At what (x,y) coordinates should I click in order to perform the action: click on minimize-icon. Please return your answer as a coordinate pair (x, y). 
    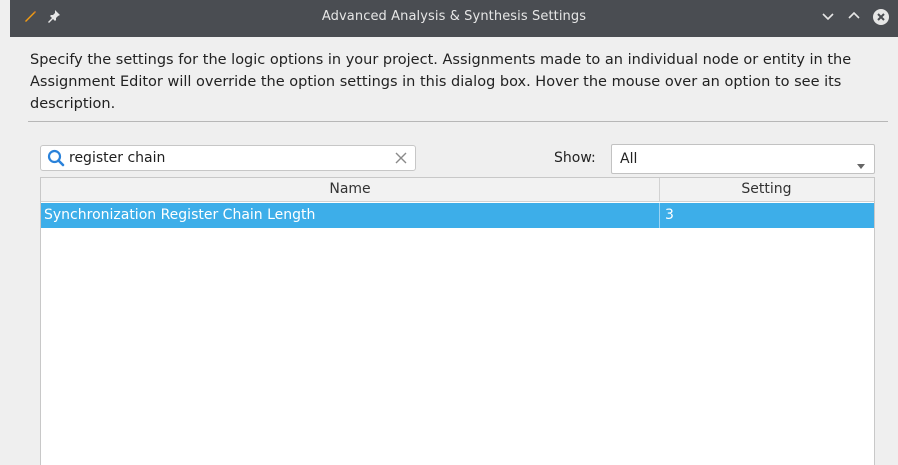
    Looking at the image, I should click on (828, 16).